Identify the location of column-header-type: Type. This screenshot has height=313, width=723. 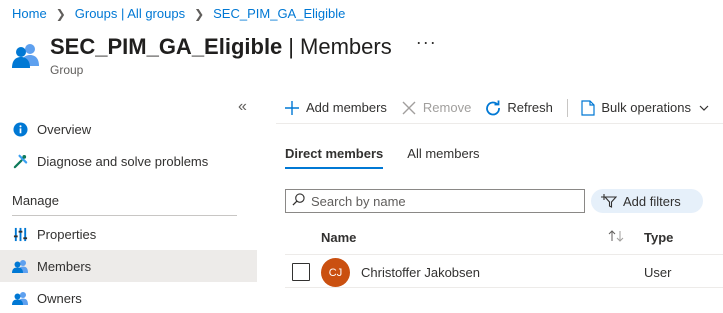
(658, 237).